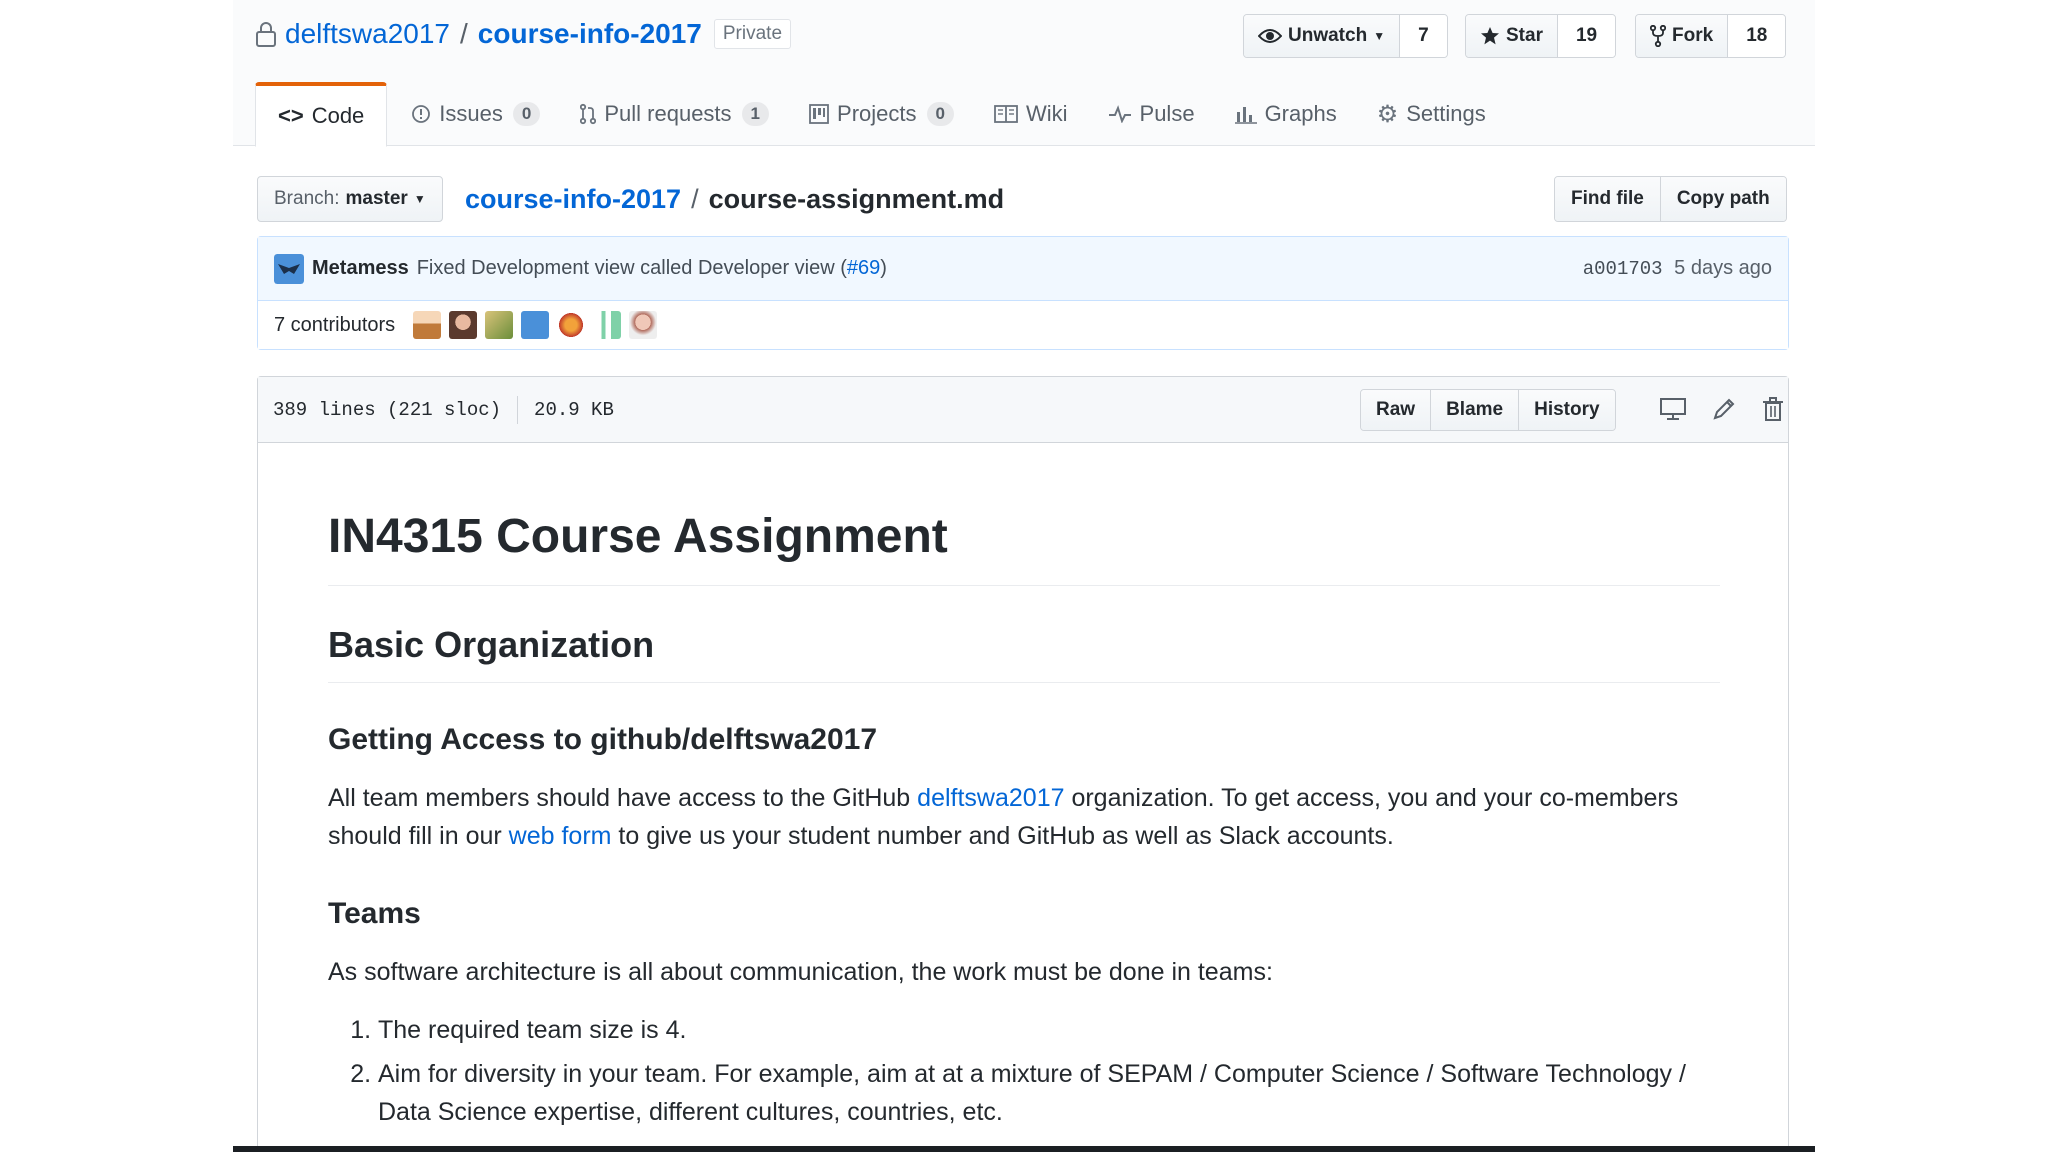  What do you see at coordinates (334, 325) in the screenshot?
I see `contributors-link: 7 contributors` at bounding box center [334, 325].